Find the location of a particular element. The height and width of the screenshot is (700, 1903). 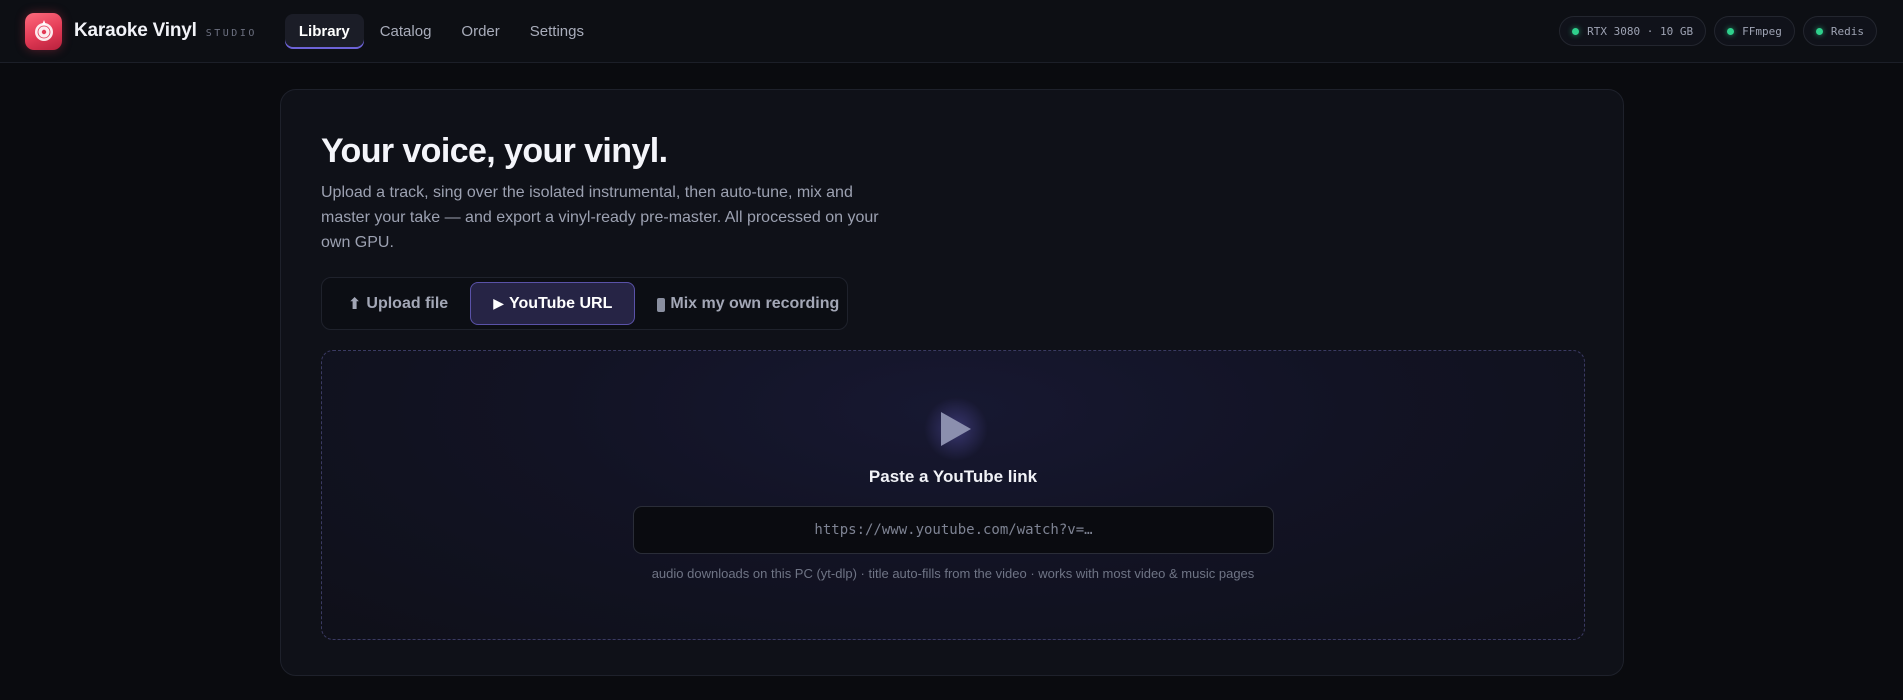

nav-item-library: Library is located at coordinates (324, 31).